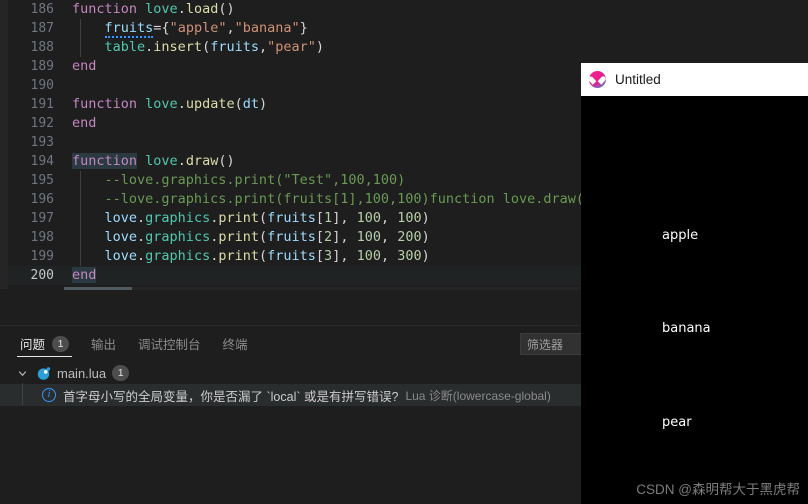 The image size is (808, 504). What do you see at coordinates (295, 275) in the screenshot?
I see `code-line: 200 end` at bounding box center [295, 275].